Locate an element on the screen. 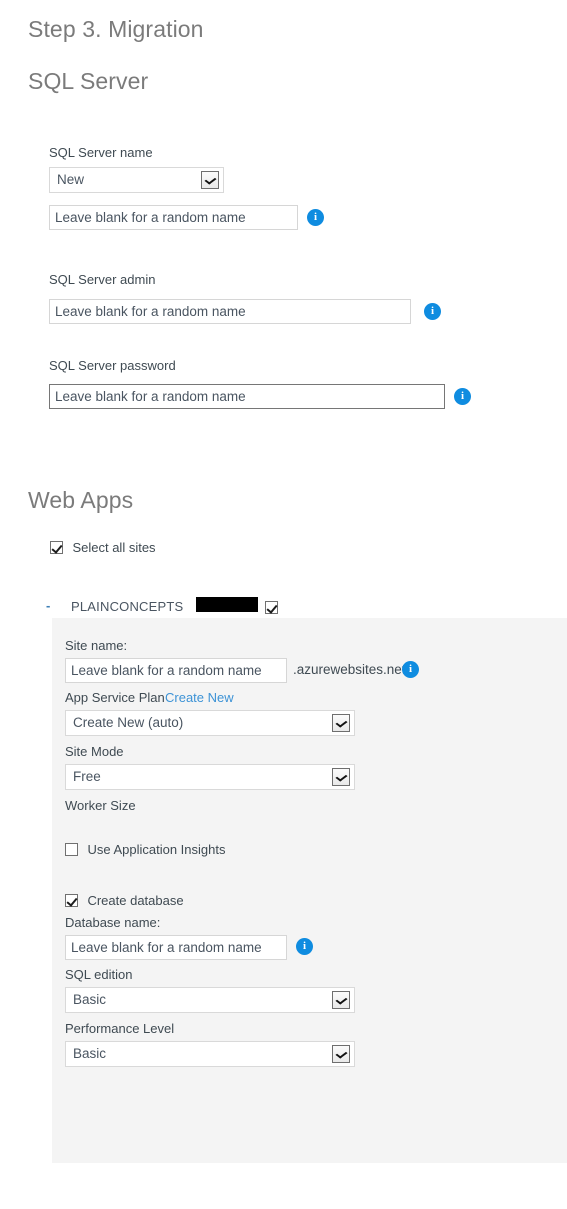 Image resolution: width=567 pixels, height=1209 pixels. checkbox-site-selected is located at coordinates (271, 607).